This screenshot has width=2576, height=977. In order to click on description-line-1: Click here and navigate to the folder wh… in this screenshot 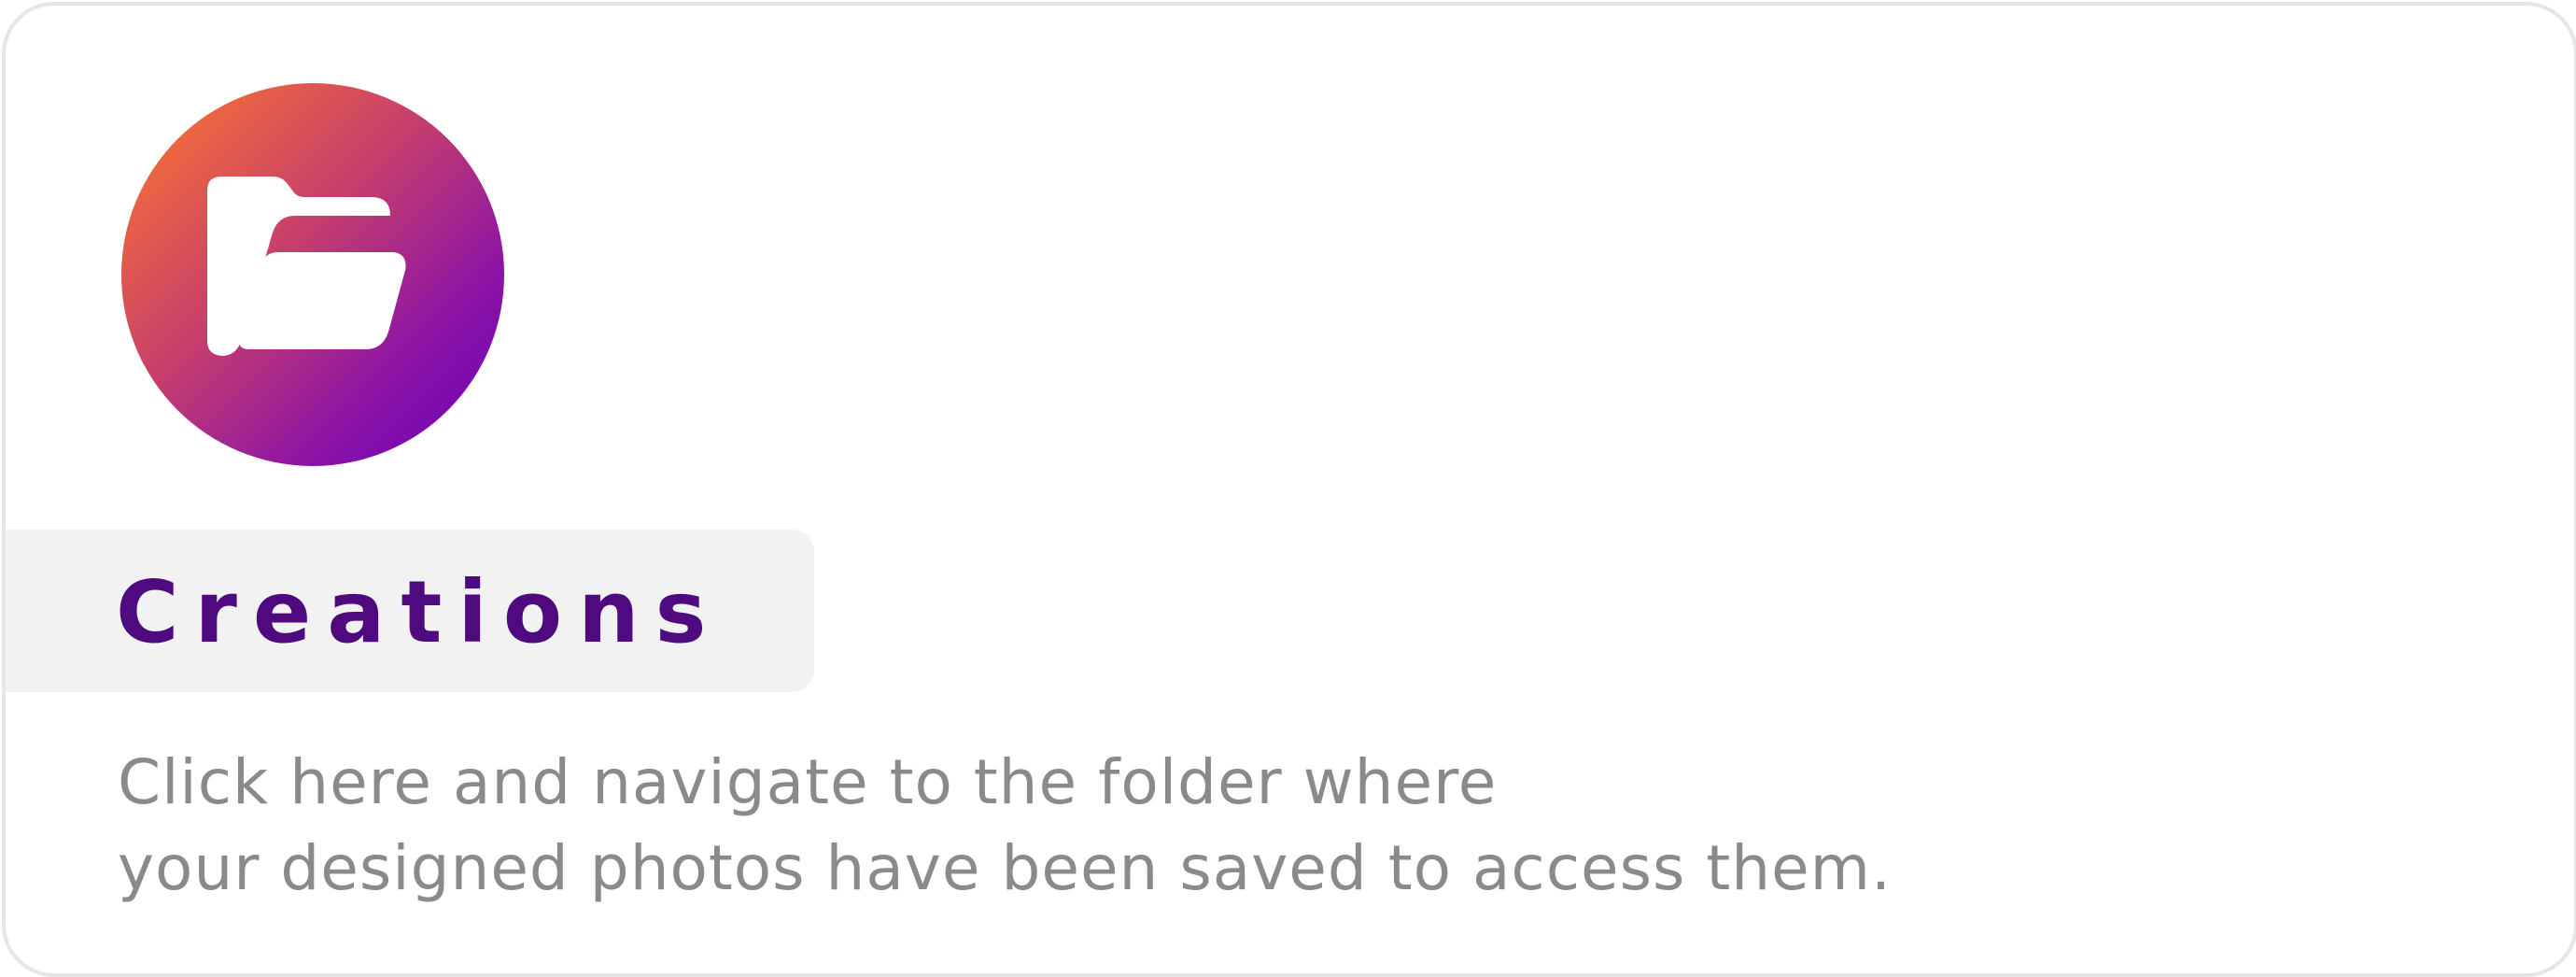, I will do `click(808, 782)`.